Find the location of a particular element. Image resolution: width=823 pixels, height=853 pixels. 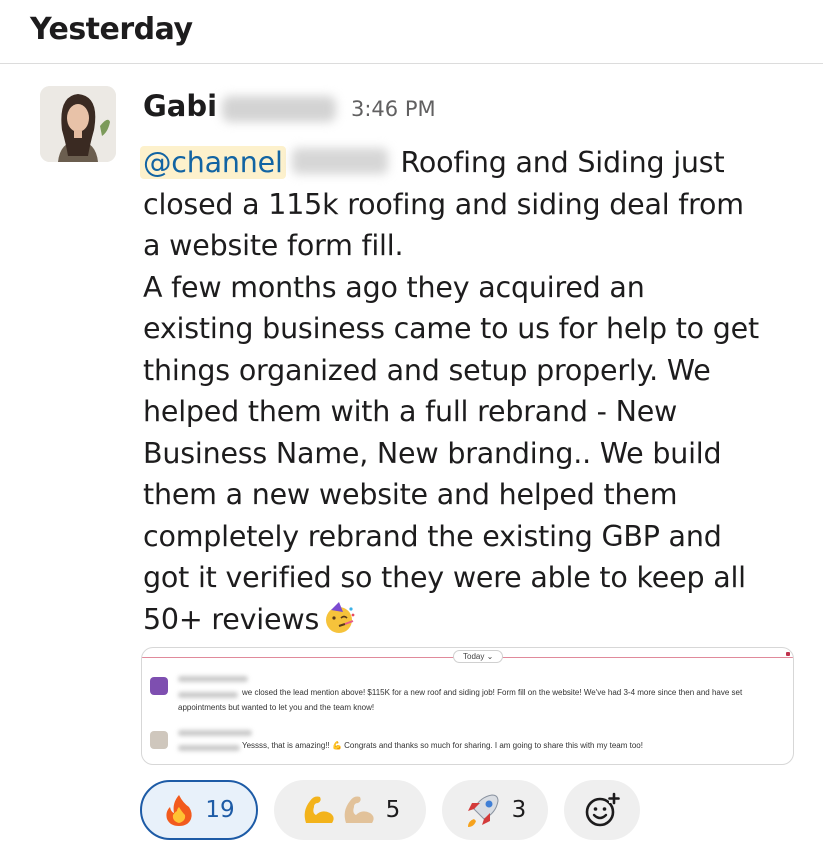

message-line: 50+ reviews is located at coordinates (231, 619).